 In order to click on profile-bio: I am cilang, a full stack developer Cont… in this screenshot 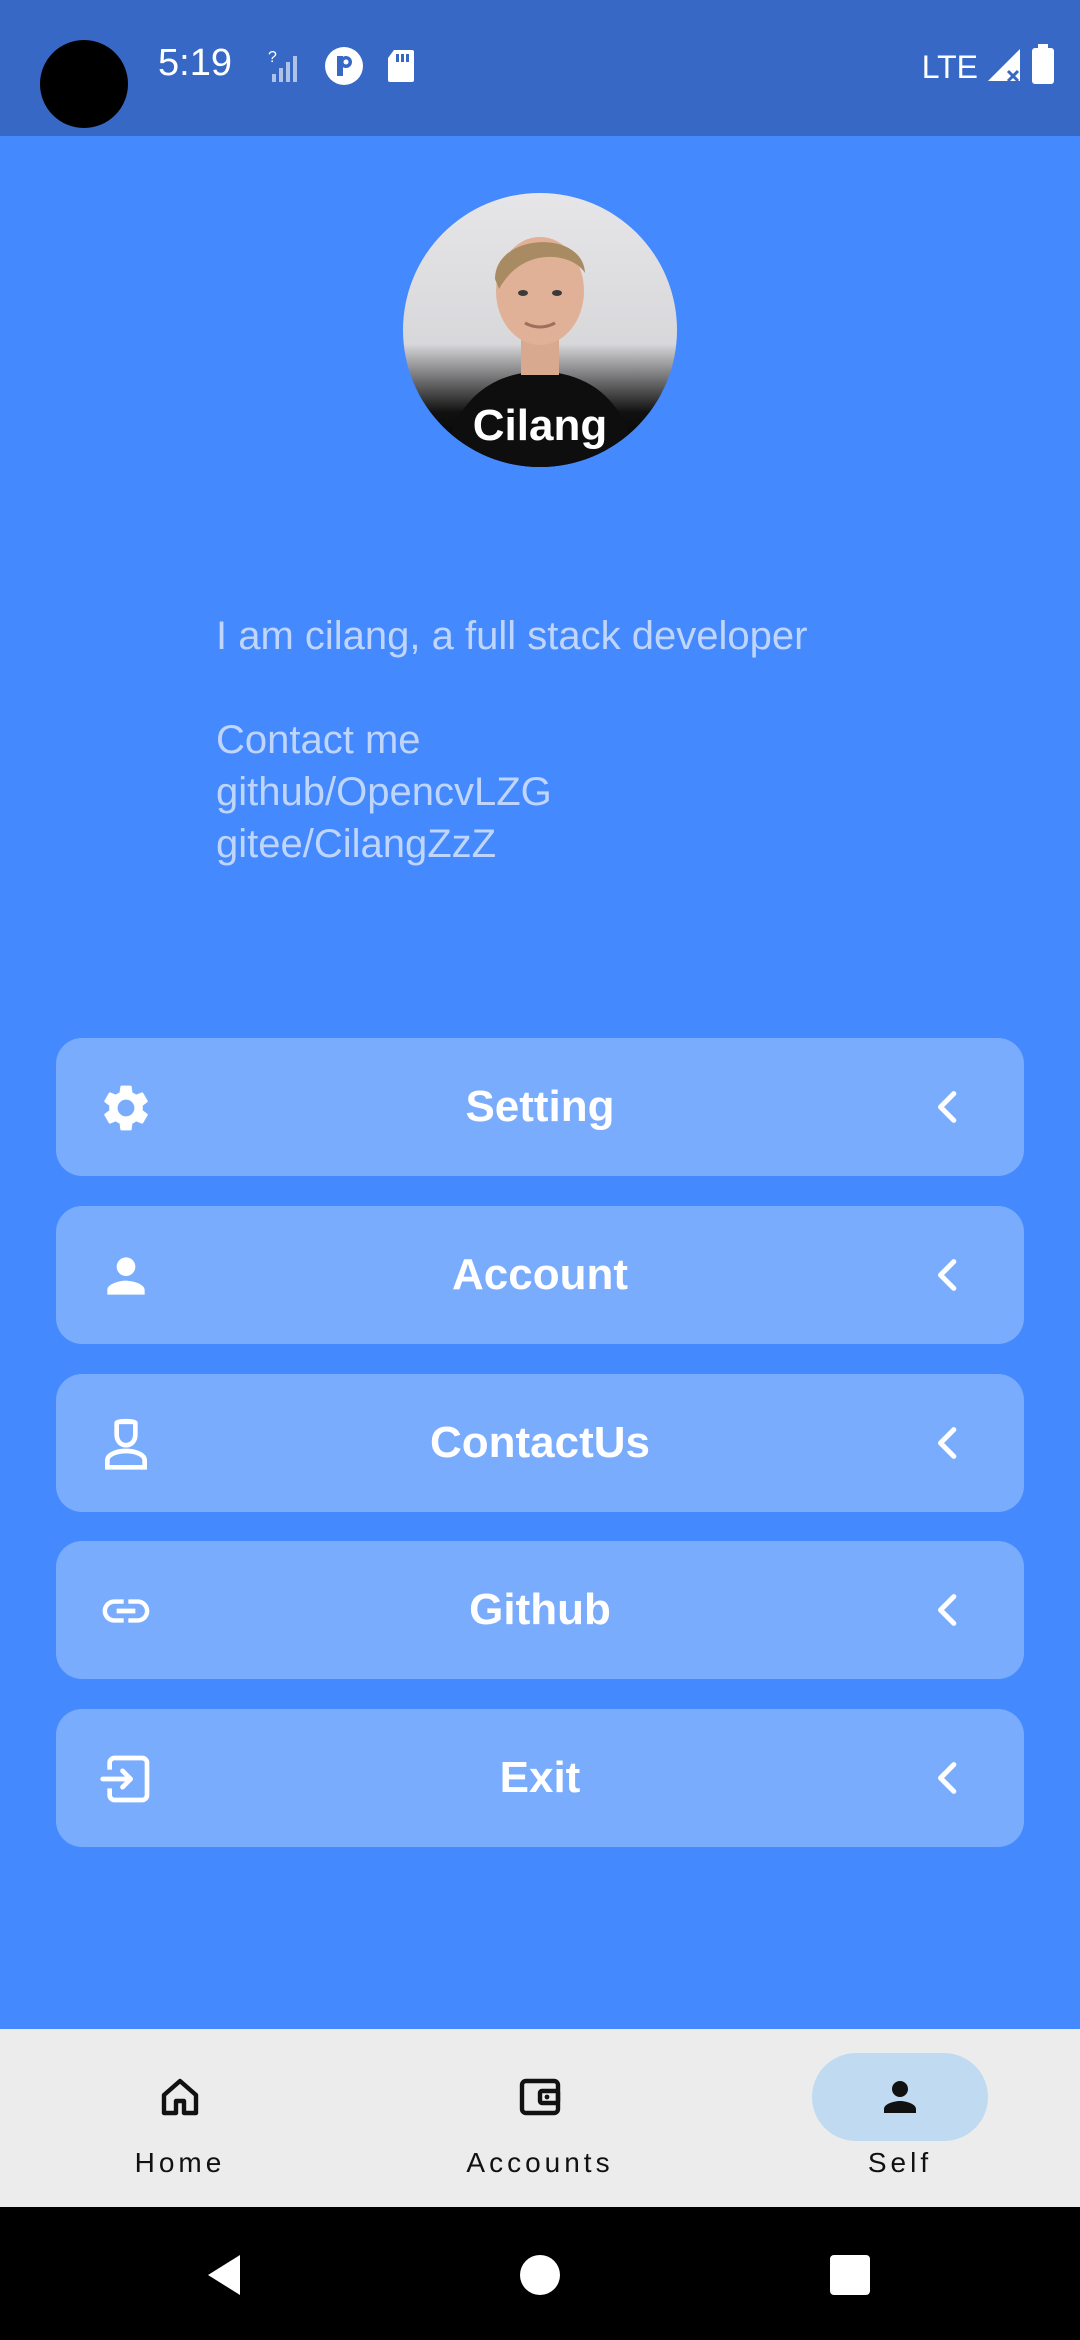, I will do `click(606, 740)`.